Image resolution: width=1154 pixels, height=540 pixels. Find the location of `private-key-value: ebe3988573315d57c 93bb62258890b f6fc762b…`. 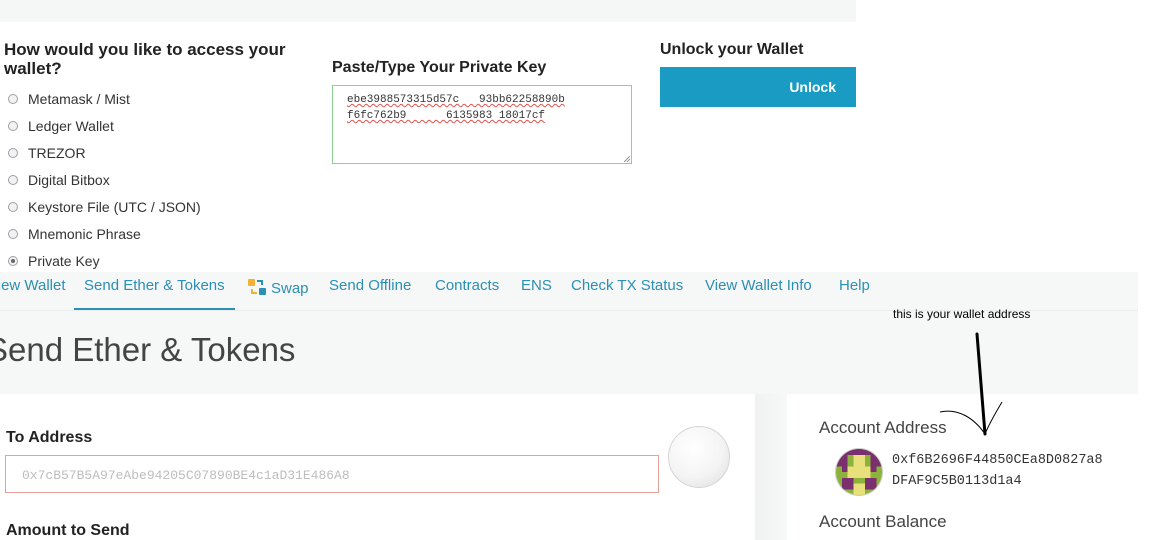

private-key-value: ebe3988573315d57c 93bb62258890b f6fc762b… is located at coordinates (456, 108).